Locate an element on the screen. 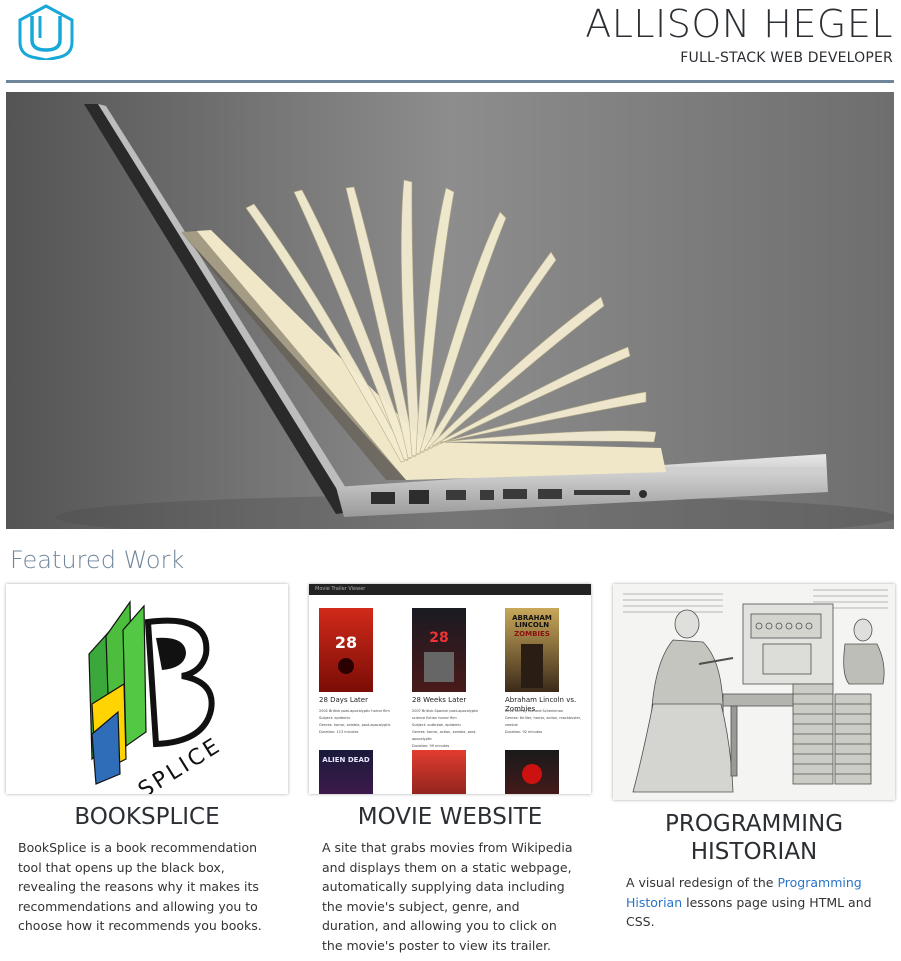  svg-text: LINCOLN is located at coordinates (532, 625).